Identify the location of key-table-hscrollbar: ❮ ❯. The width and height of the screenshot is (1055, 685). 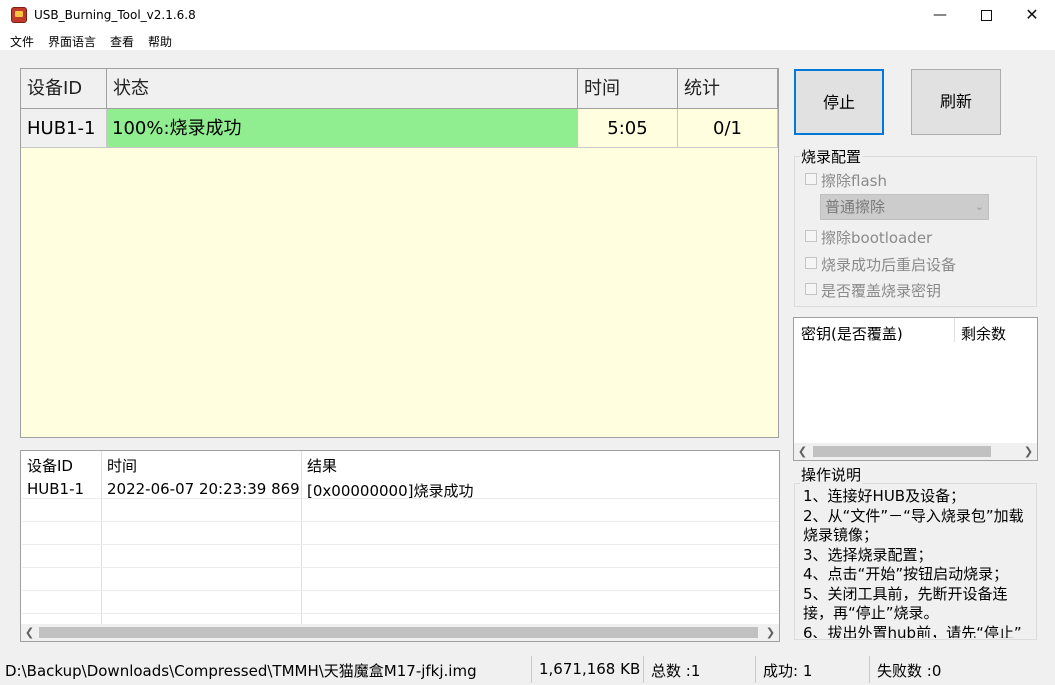
(915, 451).